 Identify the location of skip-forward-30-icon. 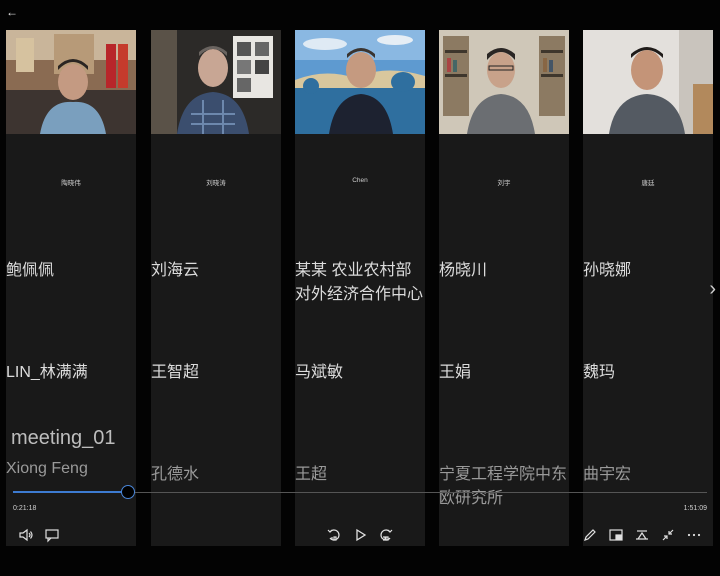
(386, 535).